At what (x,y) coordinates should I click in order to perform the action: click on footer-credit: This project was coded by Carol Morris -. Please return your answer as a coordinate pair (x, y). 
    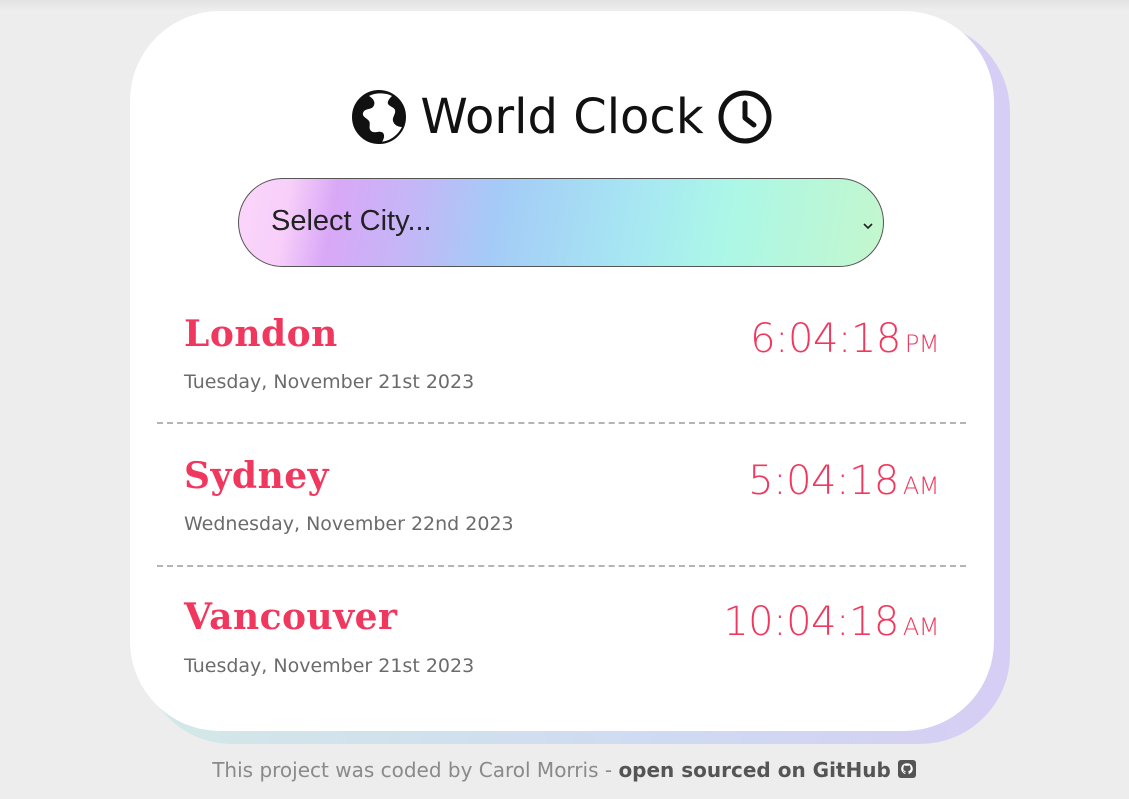
    Looking at the image, I should click on (415, 770).